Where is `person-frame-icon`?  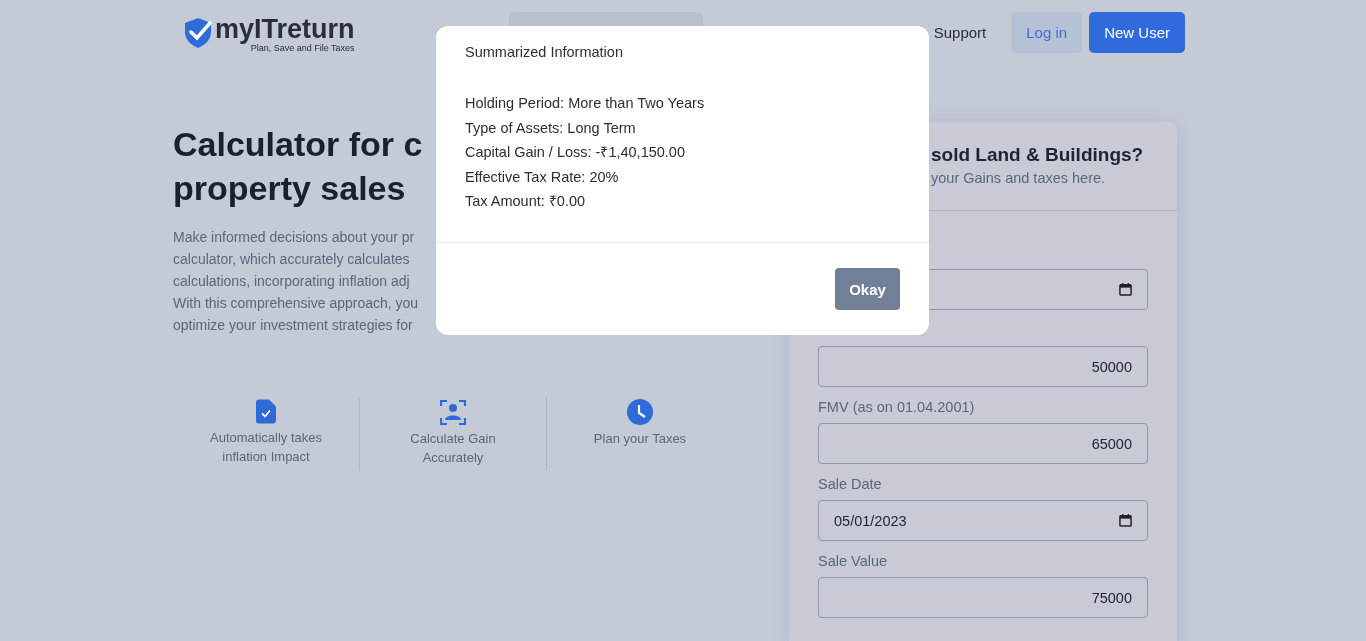
person-frame-icon is located at coordinates (453, 412).